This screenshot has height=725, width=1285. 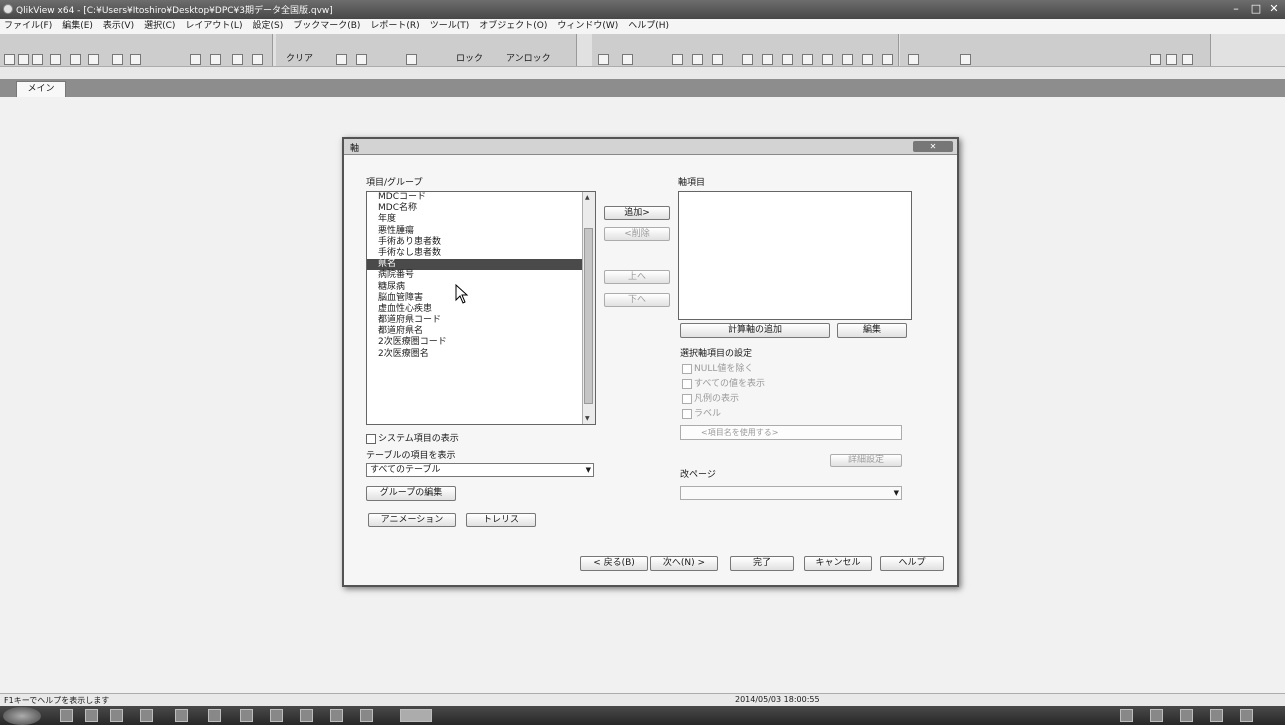 I want to click on field-list-item: 糖尿病, so click(x=481, y=287).